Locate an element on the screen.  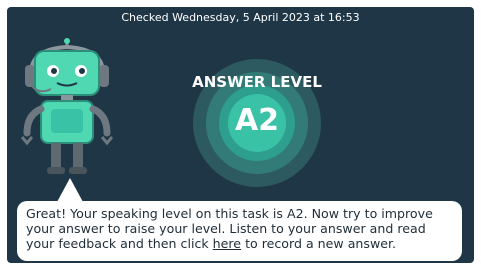
feedback-text-end: to record a new answer. is located at coordinates (319, 243).